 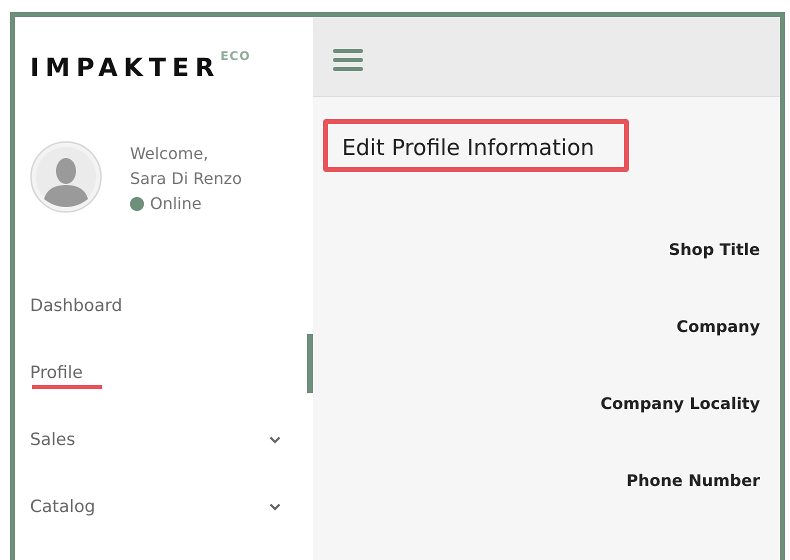 I want to click on sidebar-item: Profile, so click(x=167, y=372).